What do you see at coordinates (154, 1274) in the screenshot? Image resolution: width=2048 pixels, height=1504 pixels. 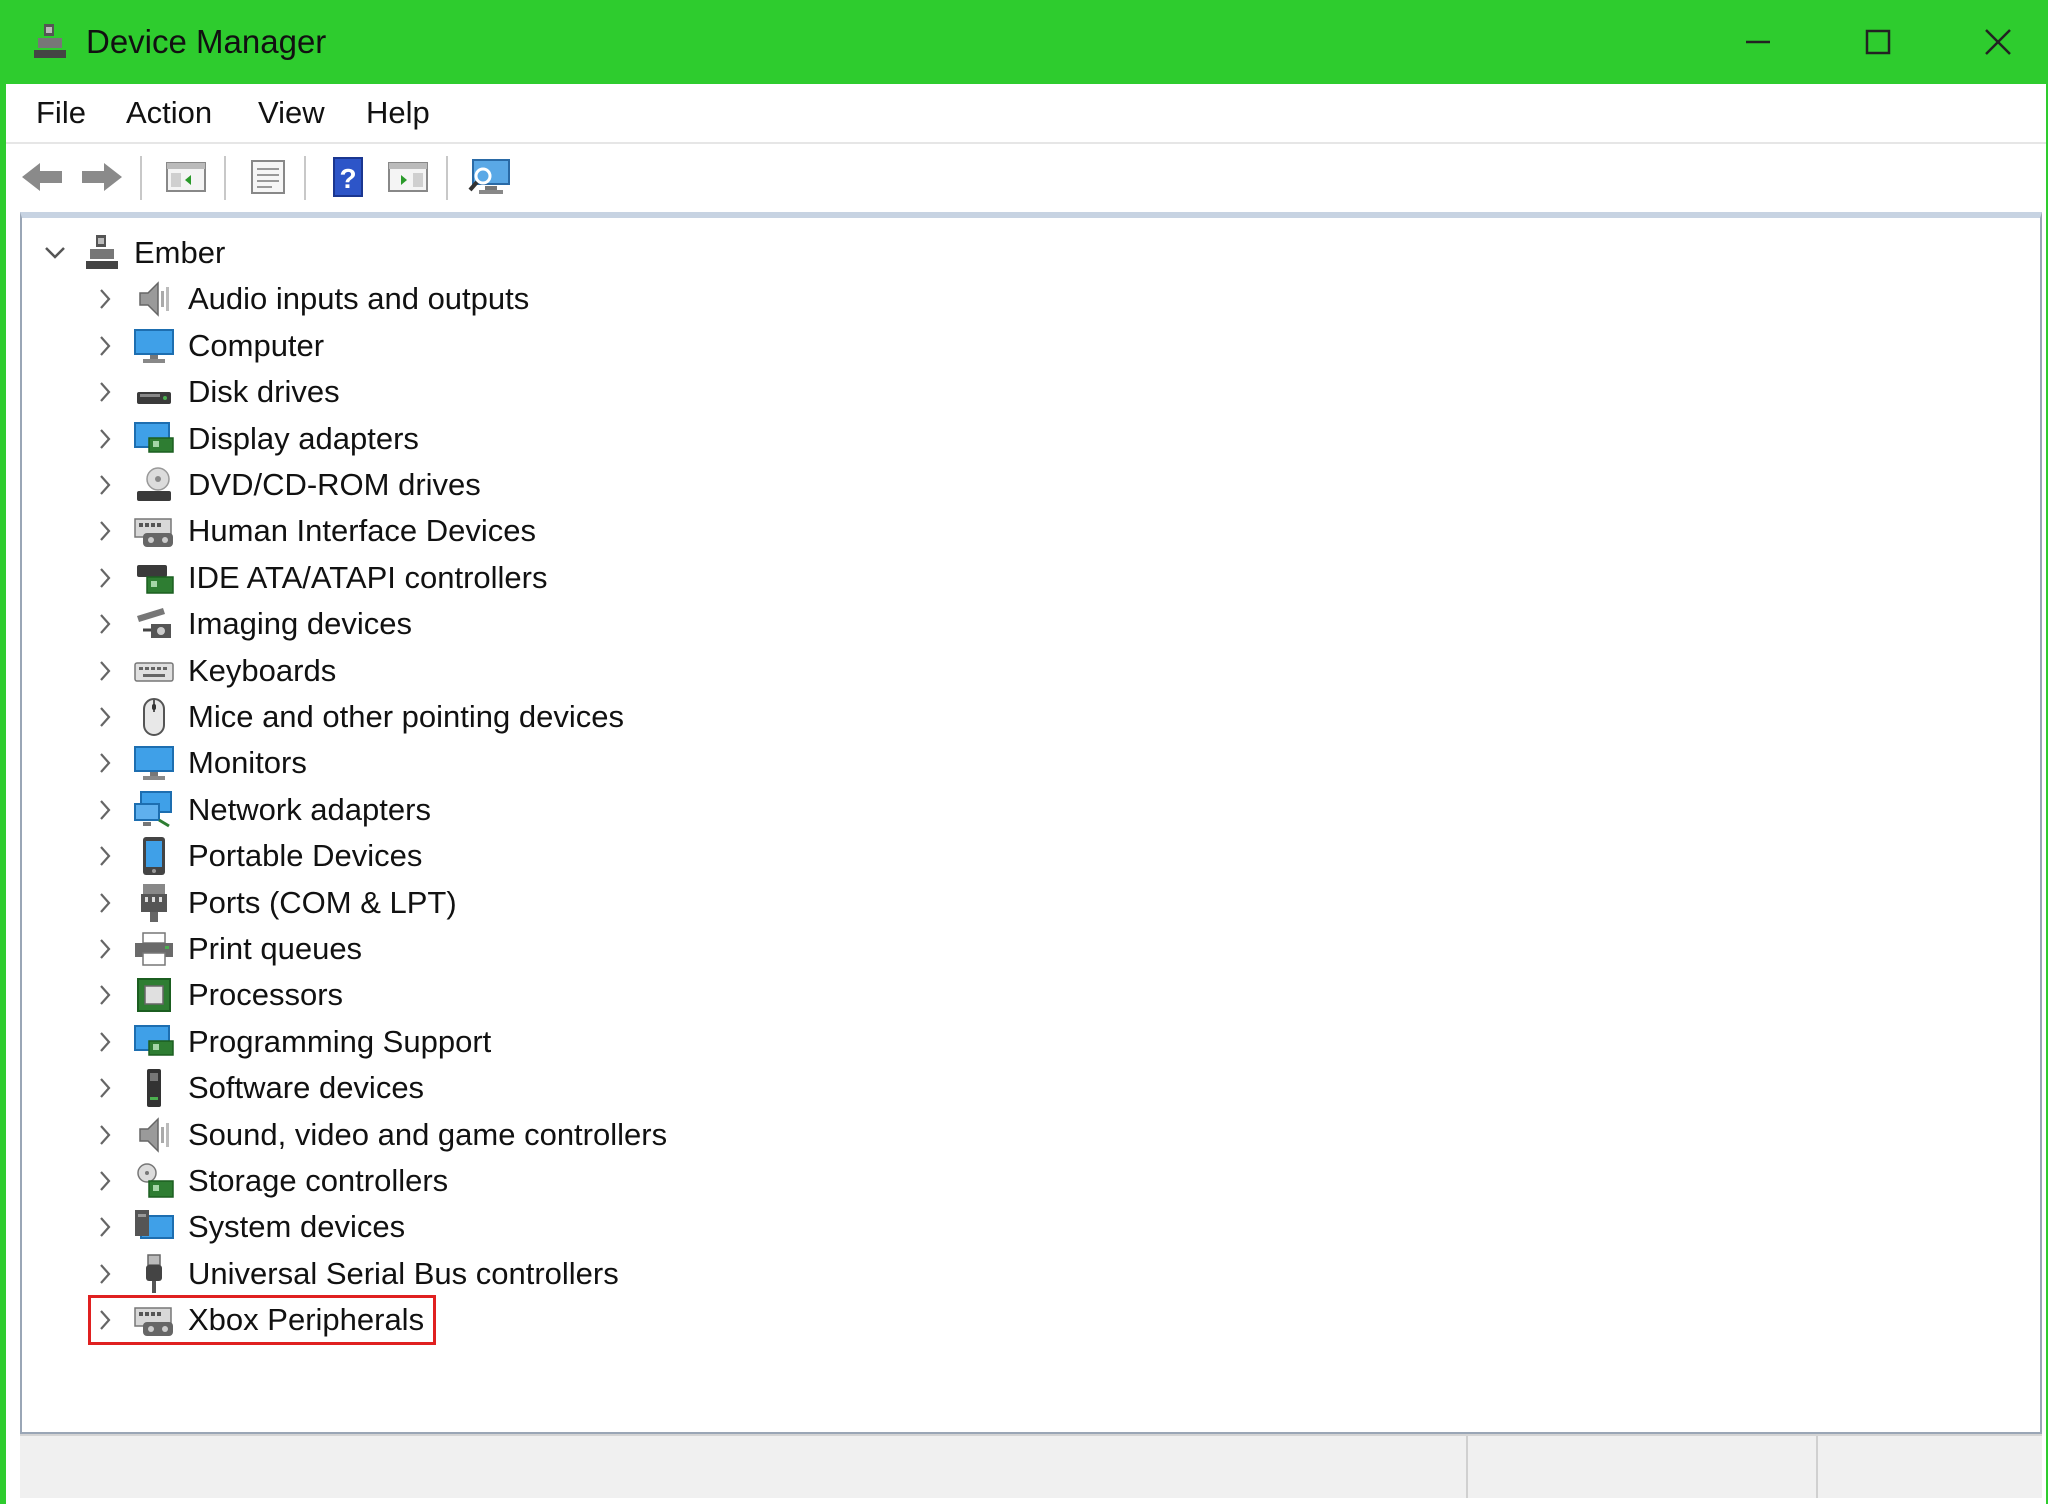 I see `usb-icon` at bounding box center [154, 1274].